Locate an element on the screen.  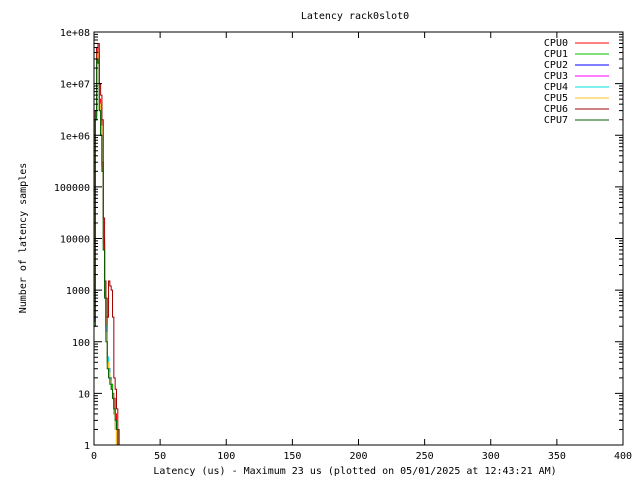
x-tick-label: 300 is located at coordinates (491, 456).